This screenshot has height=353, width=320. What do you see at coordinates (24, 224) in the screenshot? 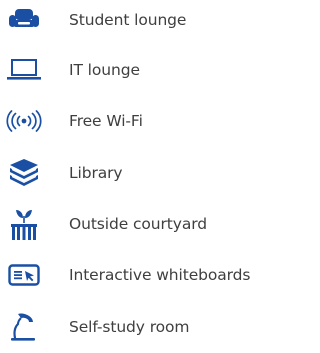
I see `courtyard-icon` at bounding box center [24, 224].